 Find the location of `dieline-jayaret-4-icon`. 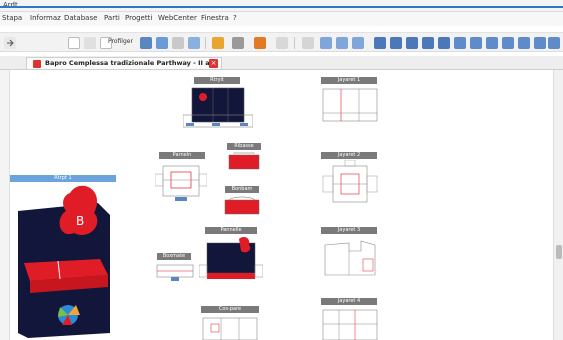

dieline-jayaret-4-icon is located at coordinates (350, 324).